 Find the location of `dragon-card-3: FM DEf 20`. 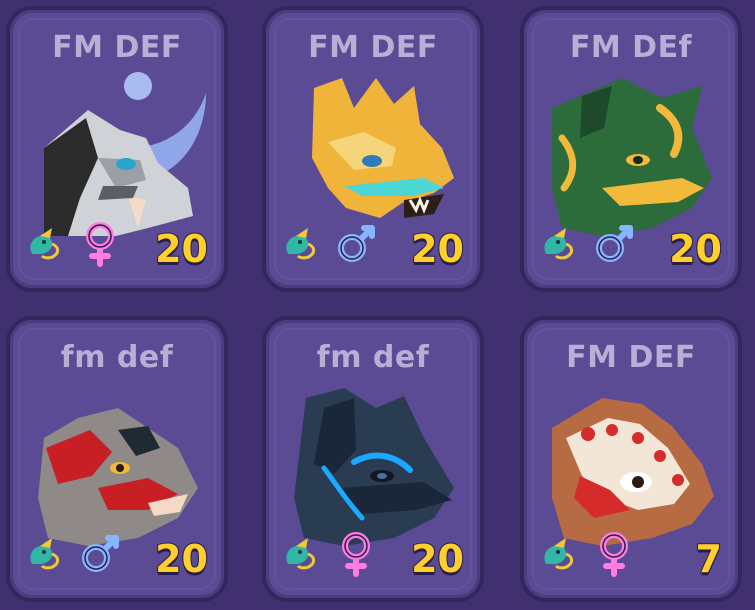

dragon-card-3: FM DEf 20 is located at coordinates (631, 149).